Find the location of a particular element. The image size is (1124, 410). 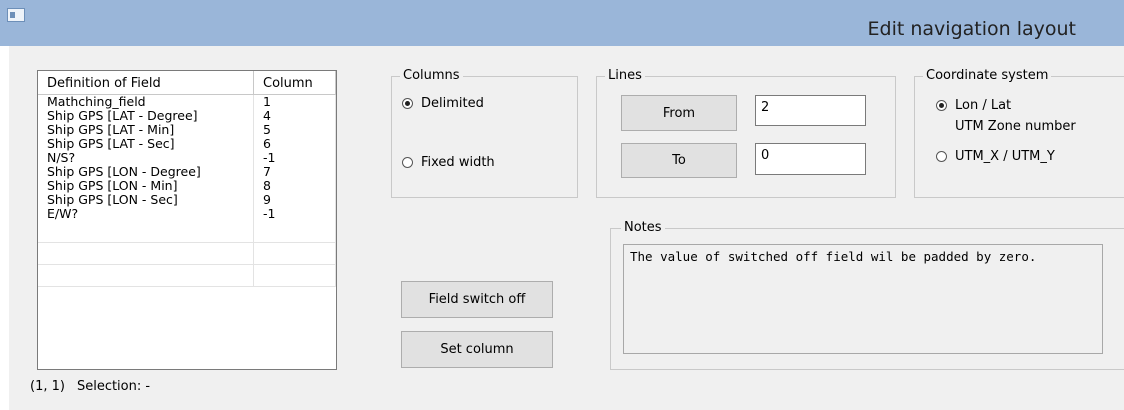

delimited-radio: Delimited is located at coordinates (443, 103).